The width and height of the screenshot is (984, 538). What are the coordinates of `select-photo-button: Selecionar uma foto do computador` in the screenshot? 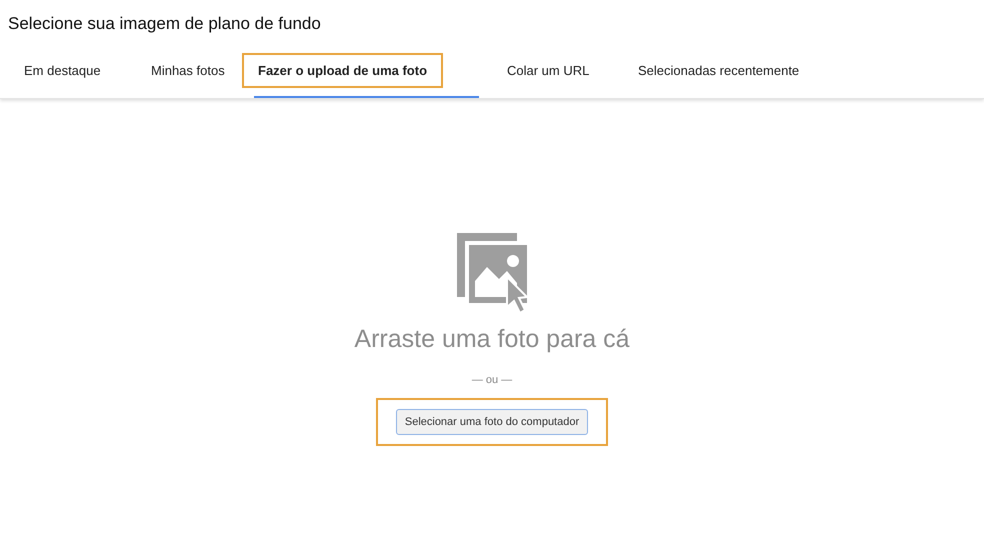 It's located at (492, 422).